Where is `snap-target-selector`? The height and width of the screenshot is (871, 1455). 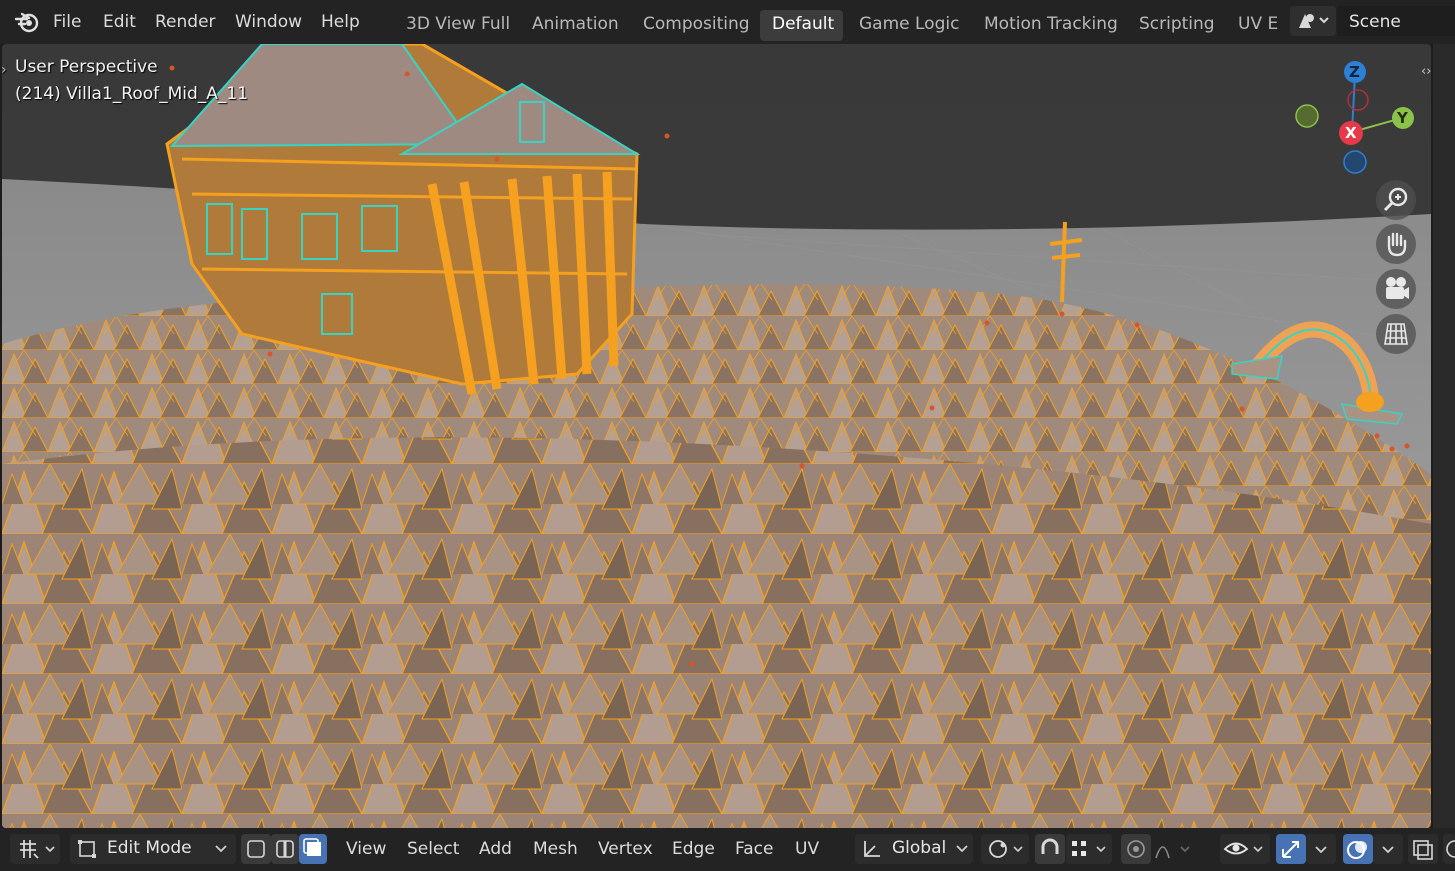
snap-target-selector is located at coordinates (1089, 849).